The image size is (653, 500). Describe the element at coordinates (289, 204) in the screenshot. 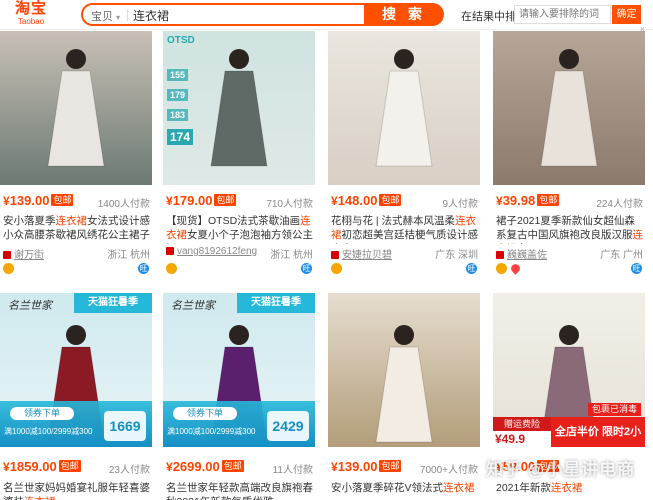

I see `sales-count: 710人付款` at that location.